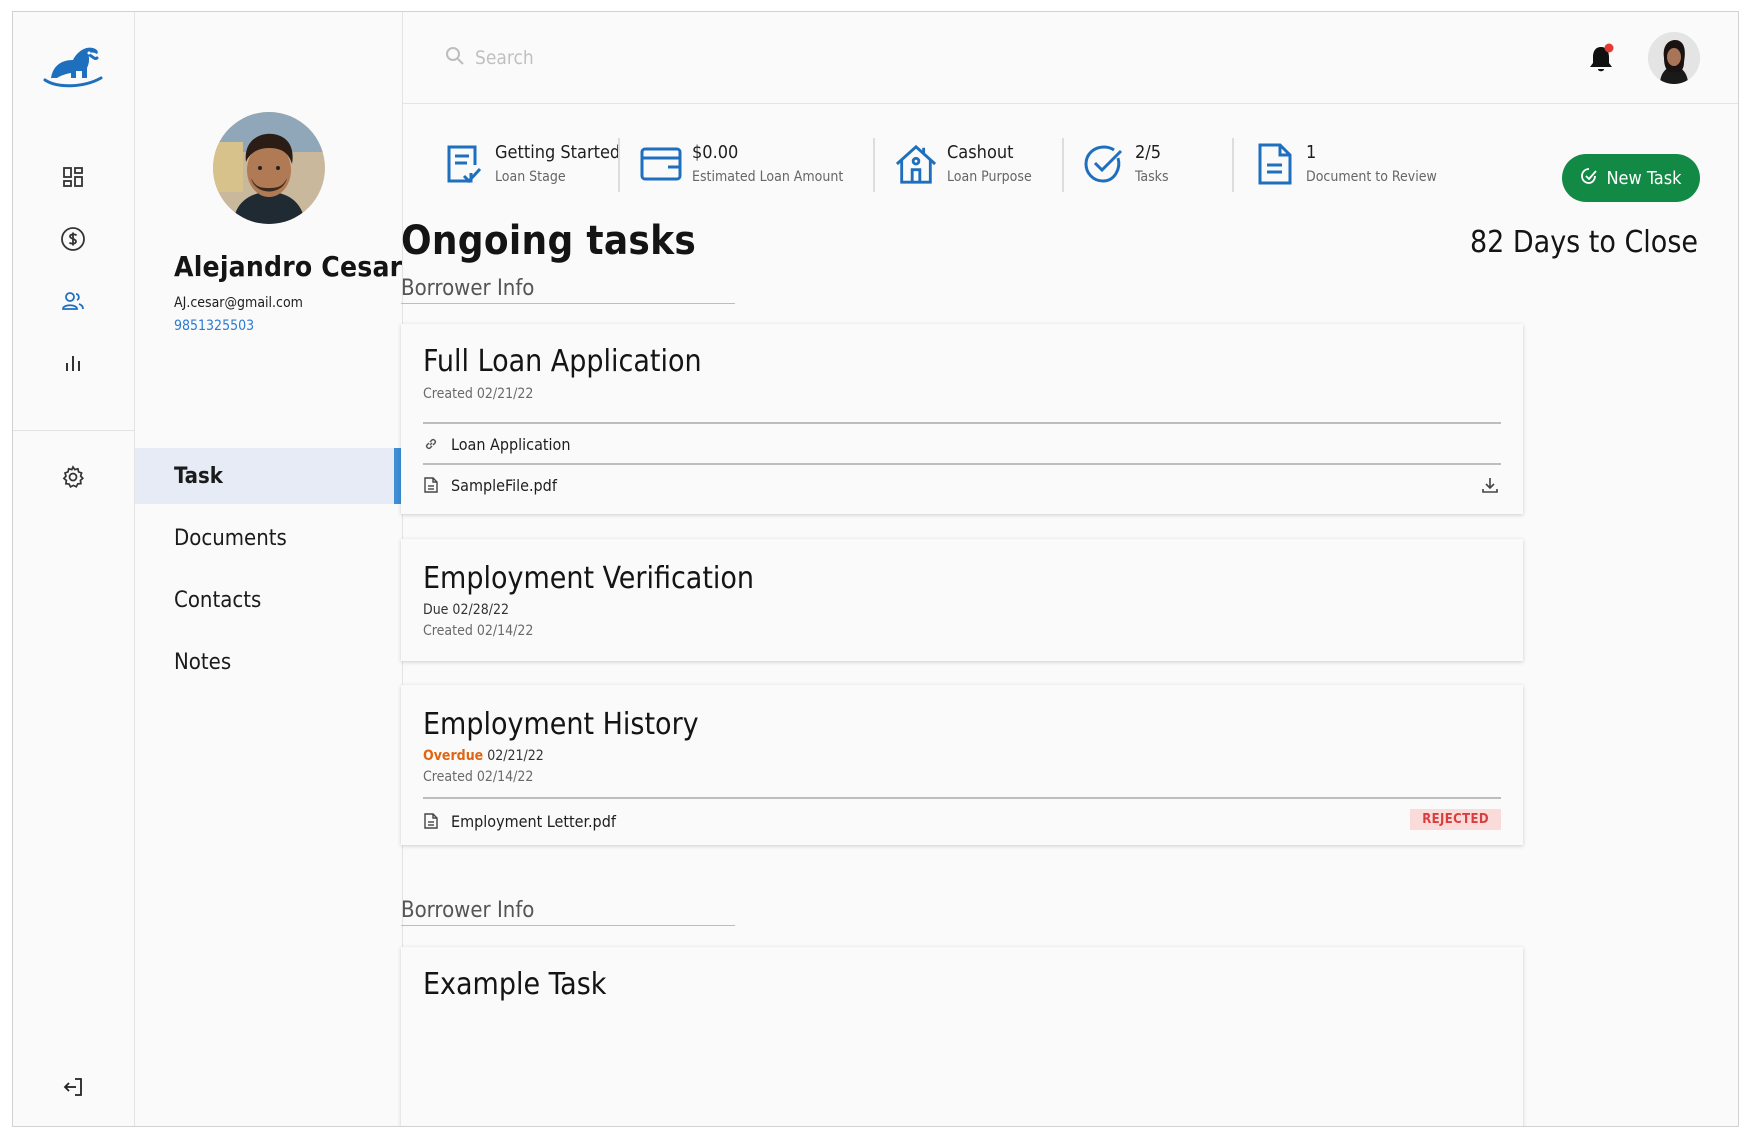 Image resolution: width=1752 pixels, height=1141 pixels. What do you see at coordinates (269, 662) in the screenshot?
I see `menu-item-notes: Notes` at bounding box center [269, 662].